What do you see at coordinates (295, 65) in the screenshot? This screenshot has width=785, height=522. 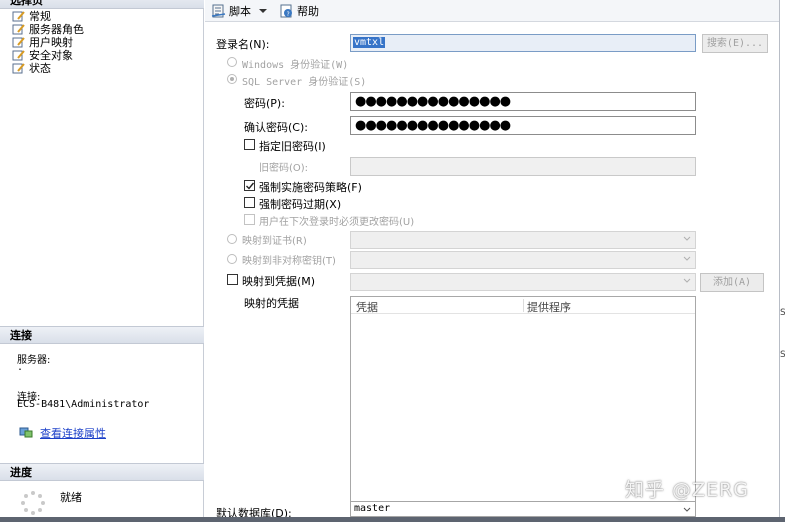 I see `windows-auth-label: Windows 身份验证(W)` at bounding box center [295, 65].